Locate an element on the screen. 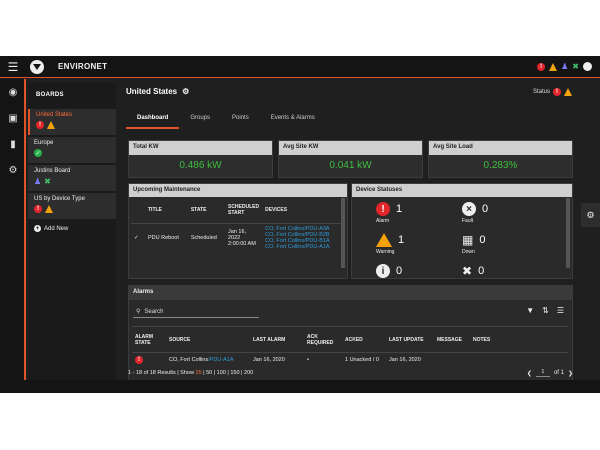  alarm-last-update: Jan 16, 2020 is located at coordinates (405, 360).